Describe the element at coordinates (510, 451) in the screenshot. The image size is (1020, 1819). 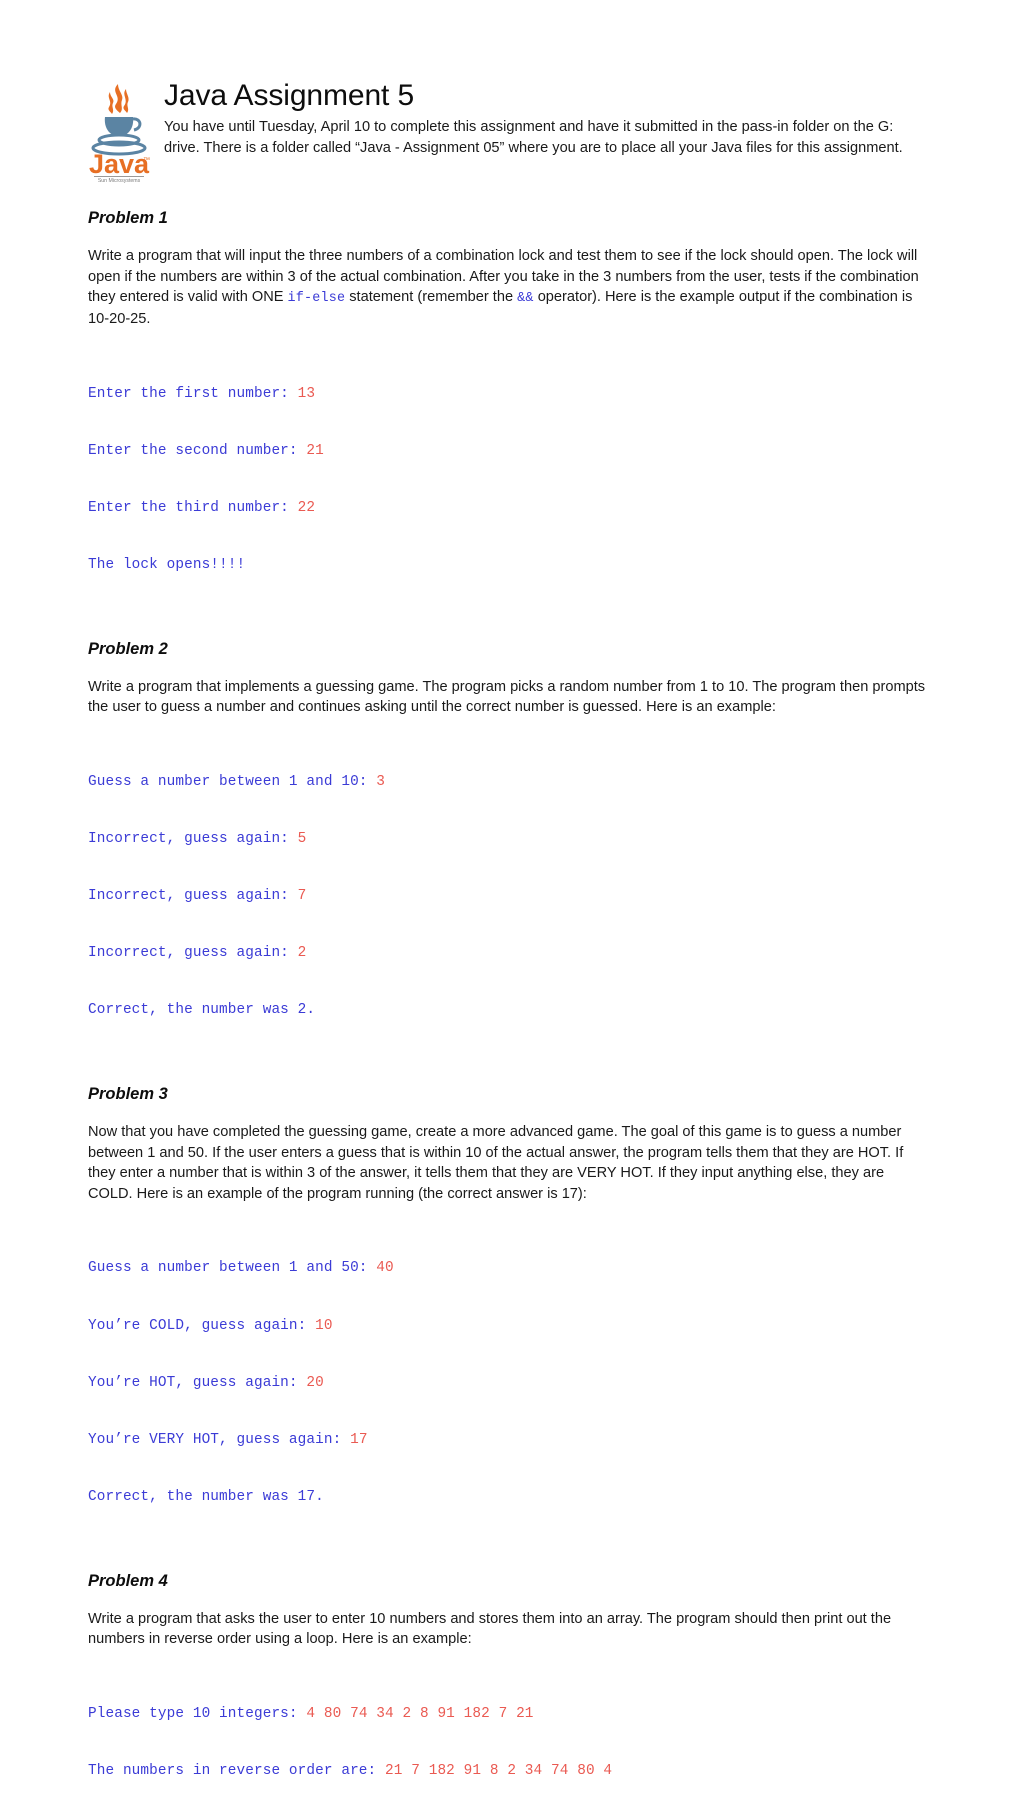
I see `console-line: Enter the second number: 21` at that location.